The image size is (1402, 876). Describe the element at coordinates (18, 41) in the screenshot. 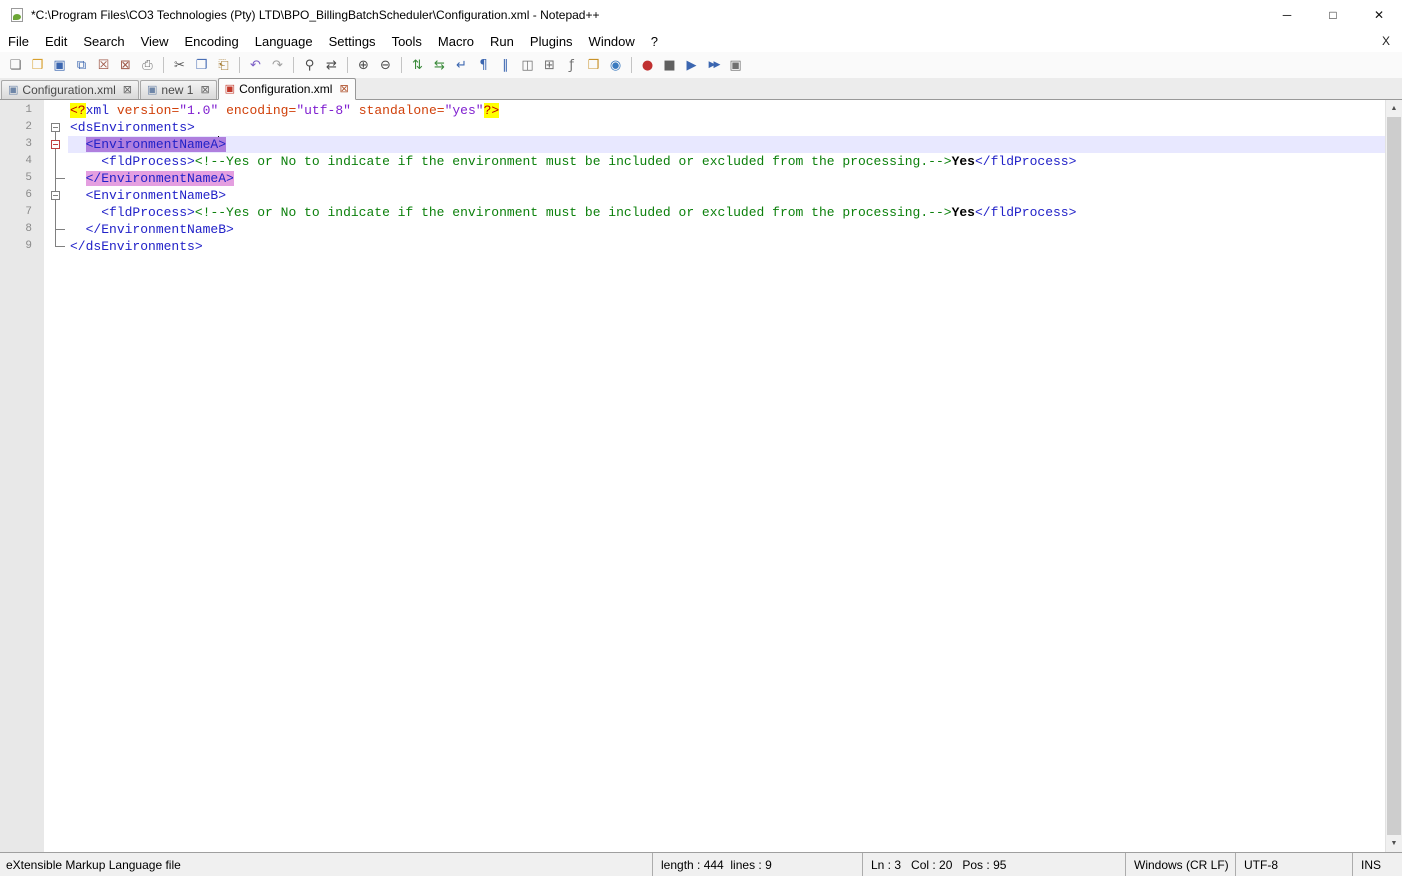

I see `menu-item-file: File` at that location.